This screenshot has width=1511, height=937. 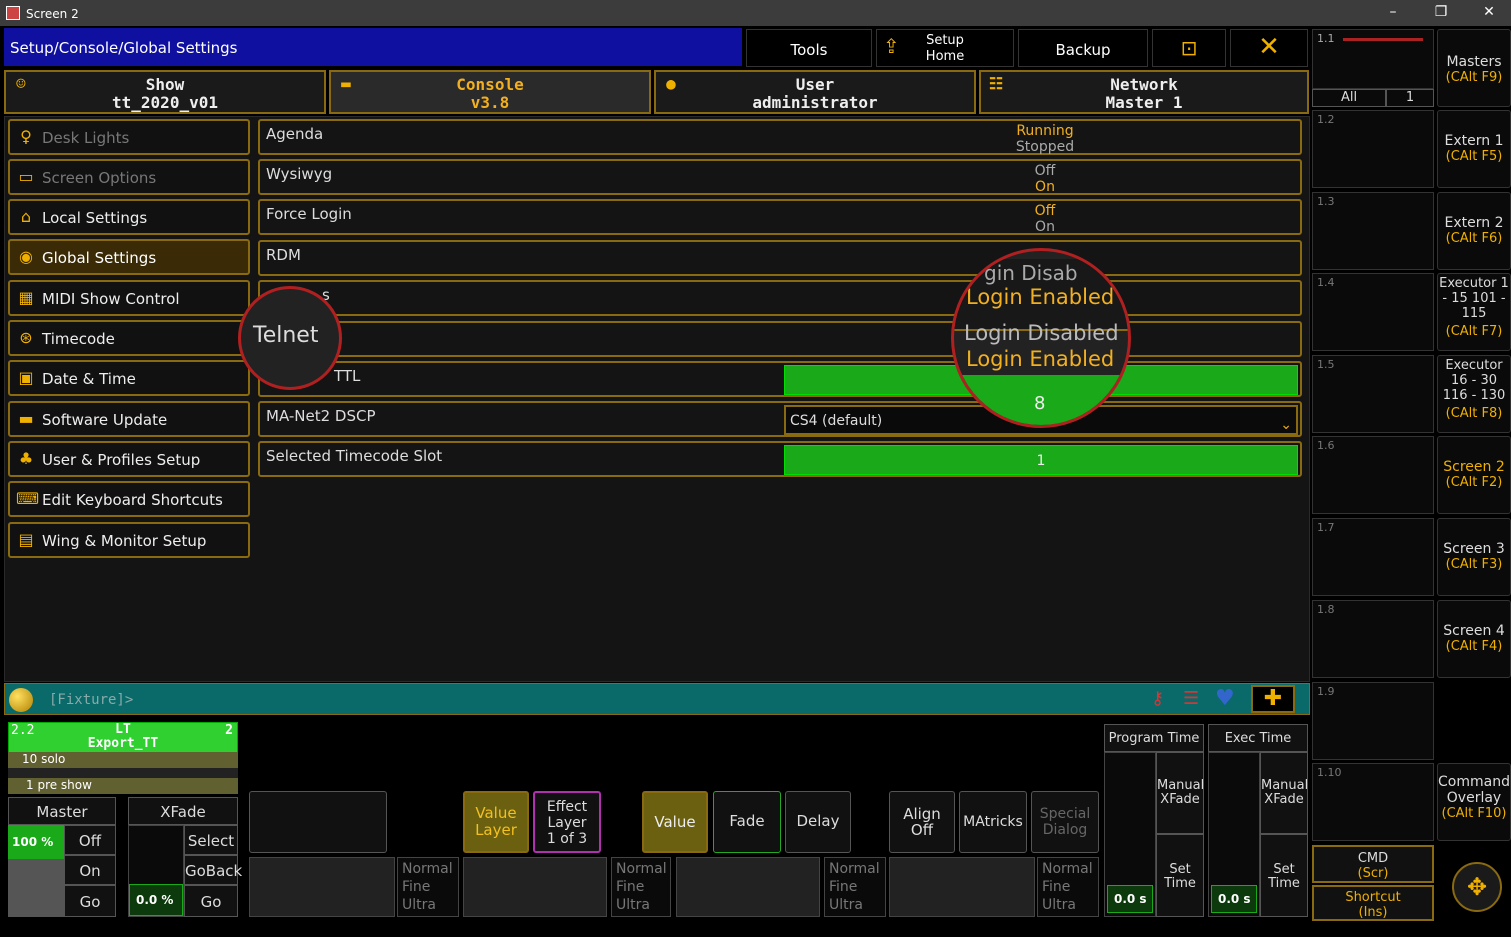 What do you see at coordinates (809, 48) in the screenshot?
I see `tools-button: Tools` at bounding box center [809, 48].